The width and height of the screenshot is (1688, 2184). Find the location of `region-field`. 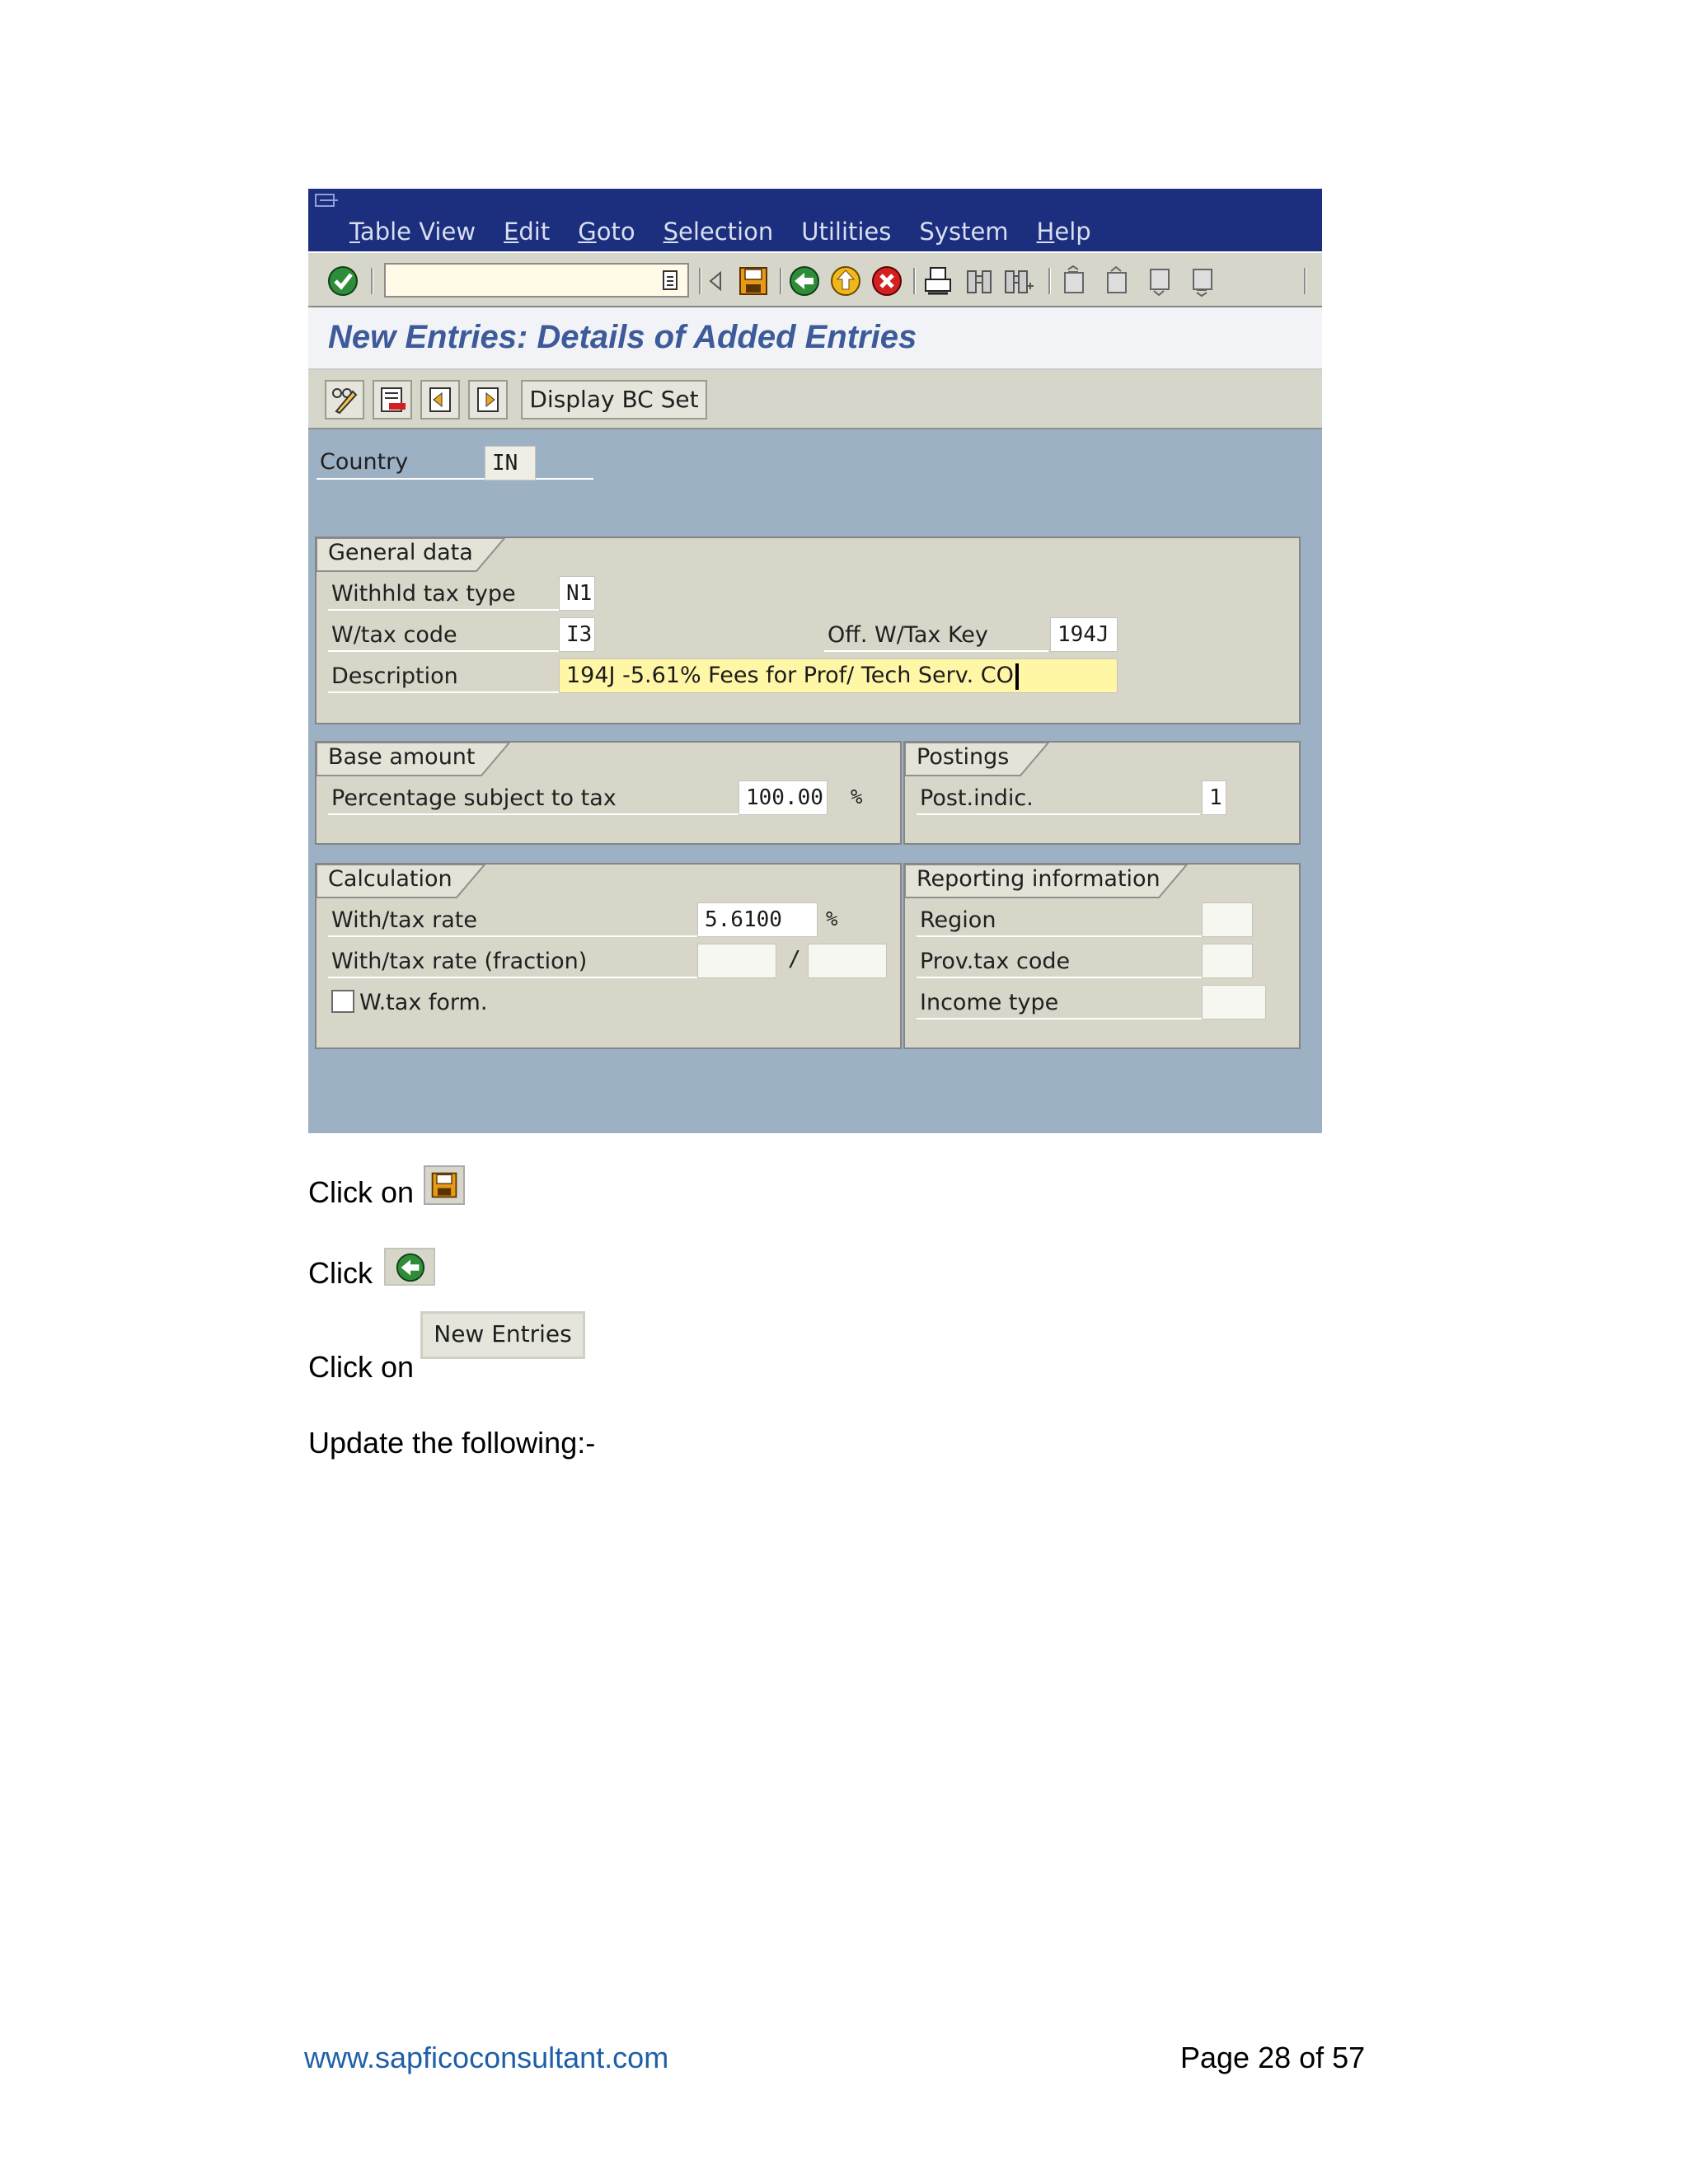

region-field is located at coordinates (1227, 919).